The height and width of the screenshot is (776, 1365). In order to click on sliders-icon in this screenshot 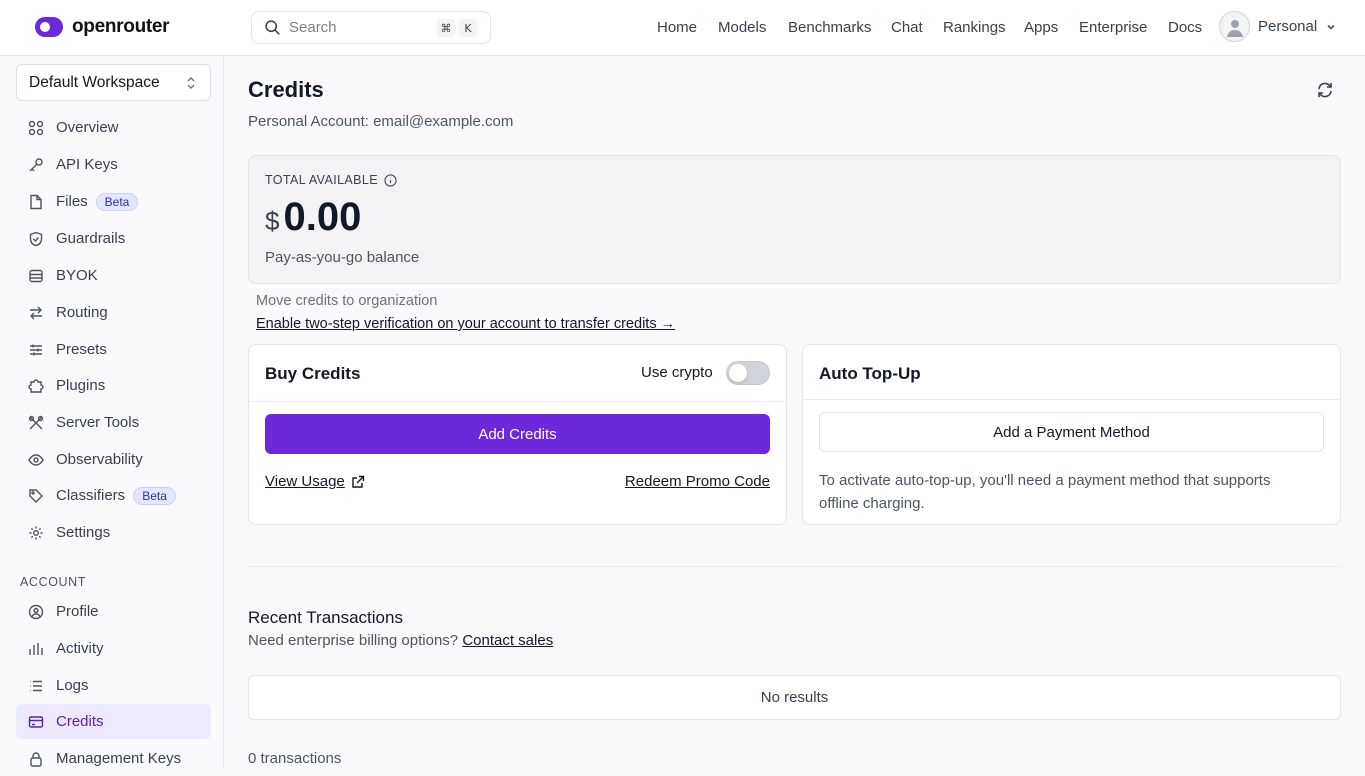, I will do `click(36, 349)`.